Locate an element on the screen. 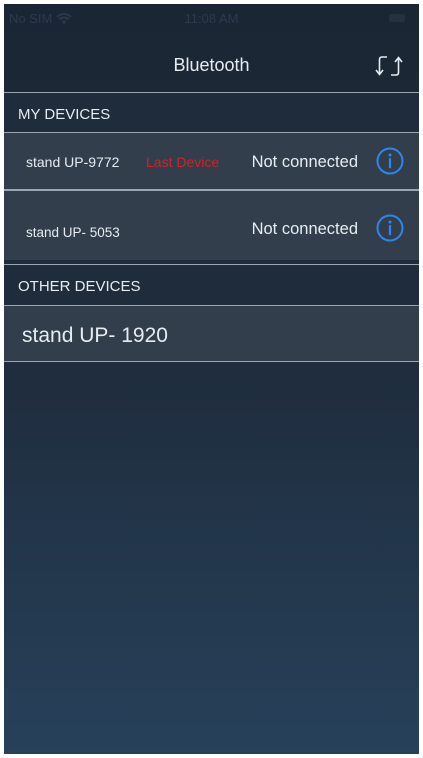 This screenshot has height=758, width=423. nav-bar: Bluetooth is located at coordinates (211, 65).